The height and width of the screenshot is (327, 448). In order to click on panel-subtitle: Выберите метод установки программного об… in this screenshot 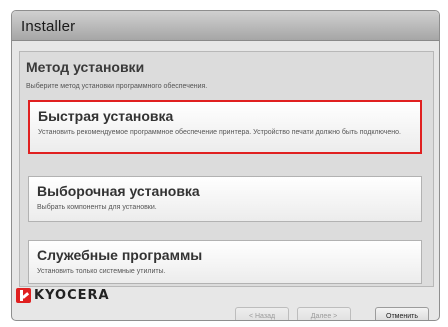, I will do `click(117, 86)`.